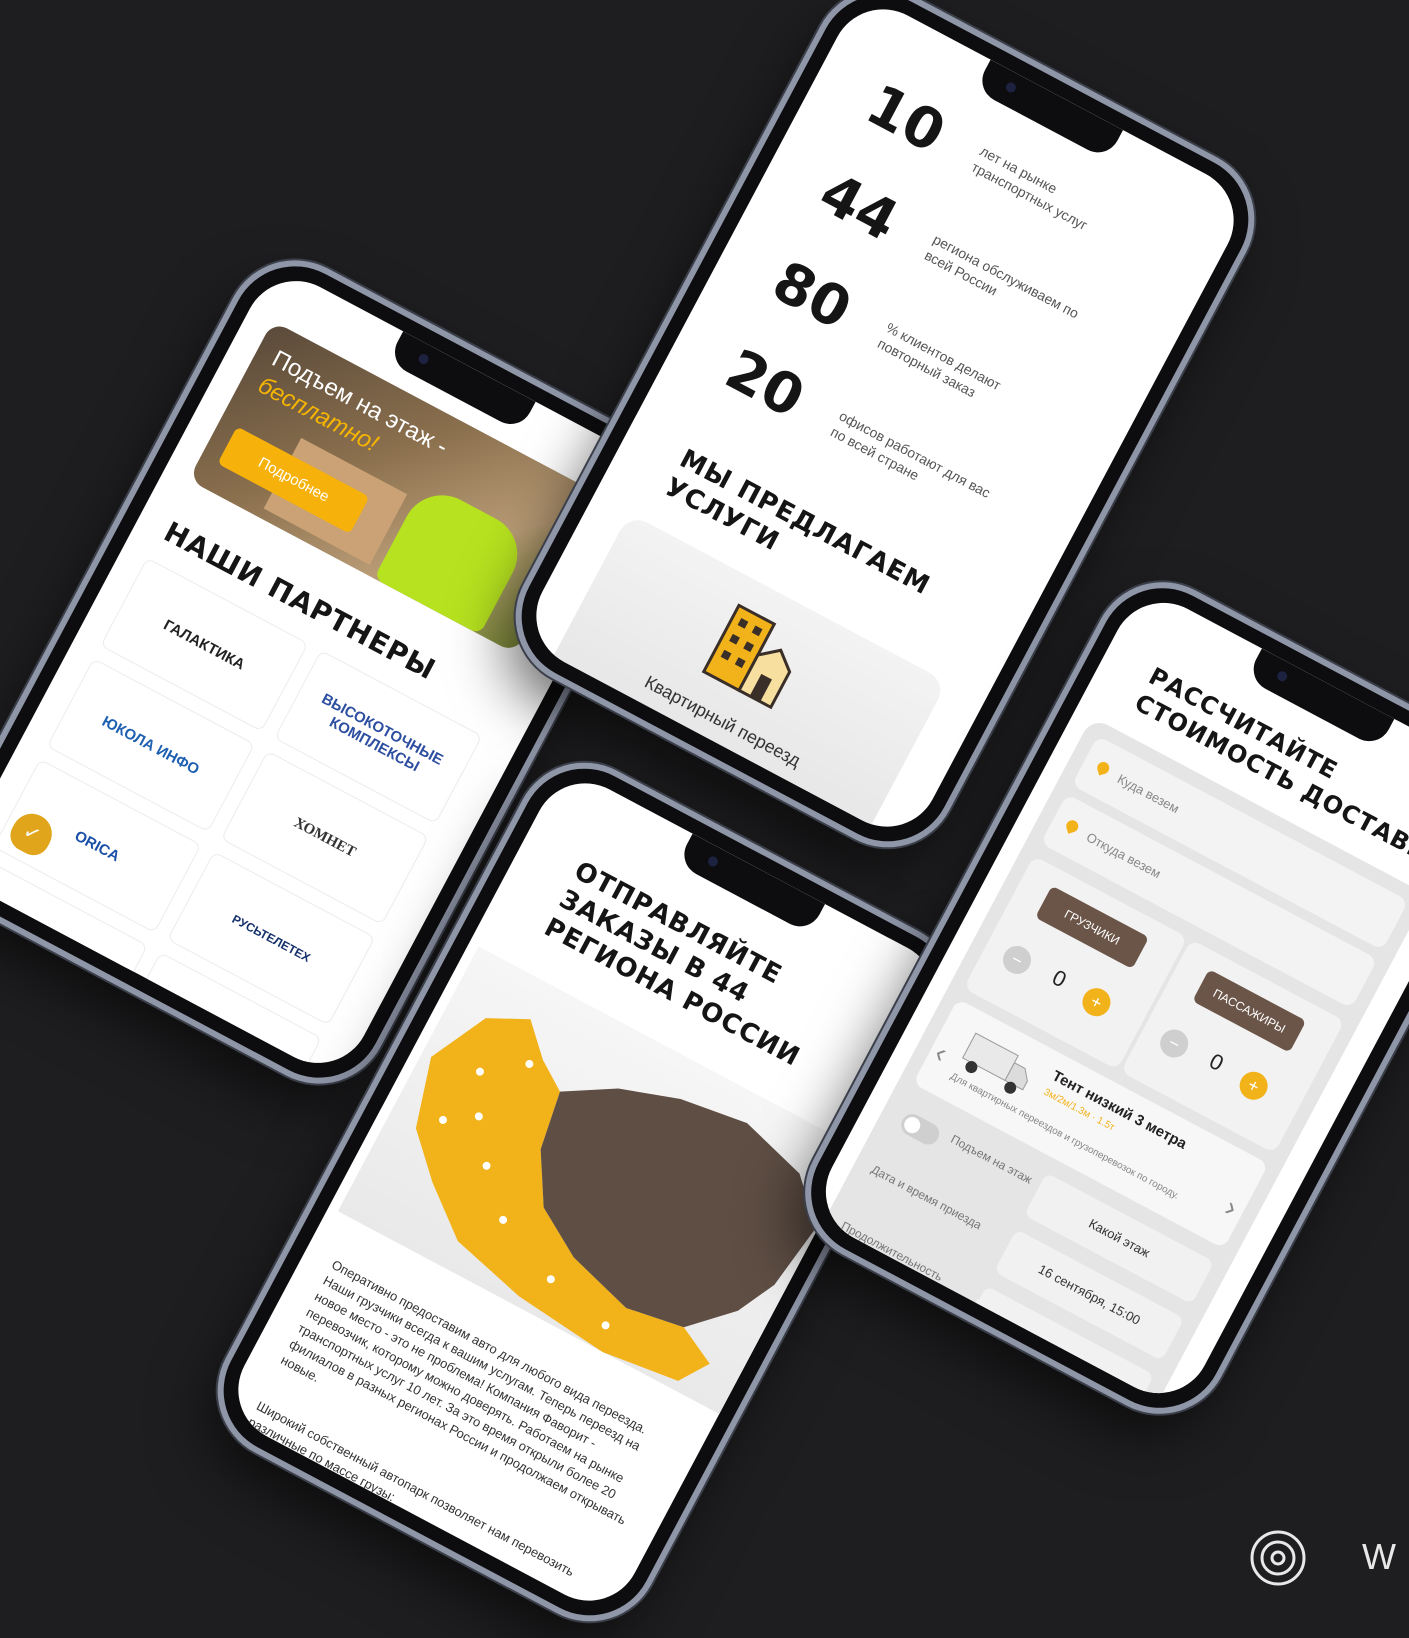 This screenshot has height=1638, width=1409. Describe the element at coordinates (1379, 1556) in the screenshot. I see `brand-text: W` at that location.